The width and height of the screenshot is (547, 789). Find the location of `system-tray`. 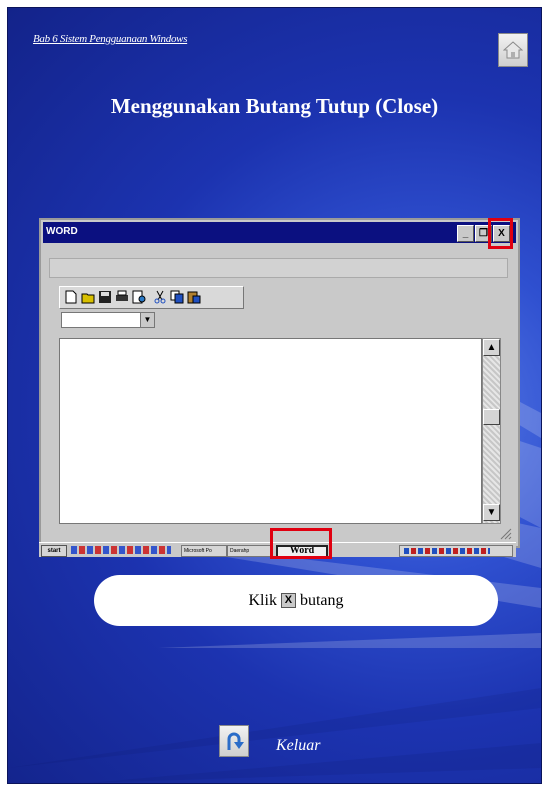

system-tray is located at coordinates (456, 551).